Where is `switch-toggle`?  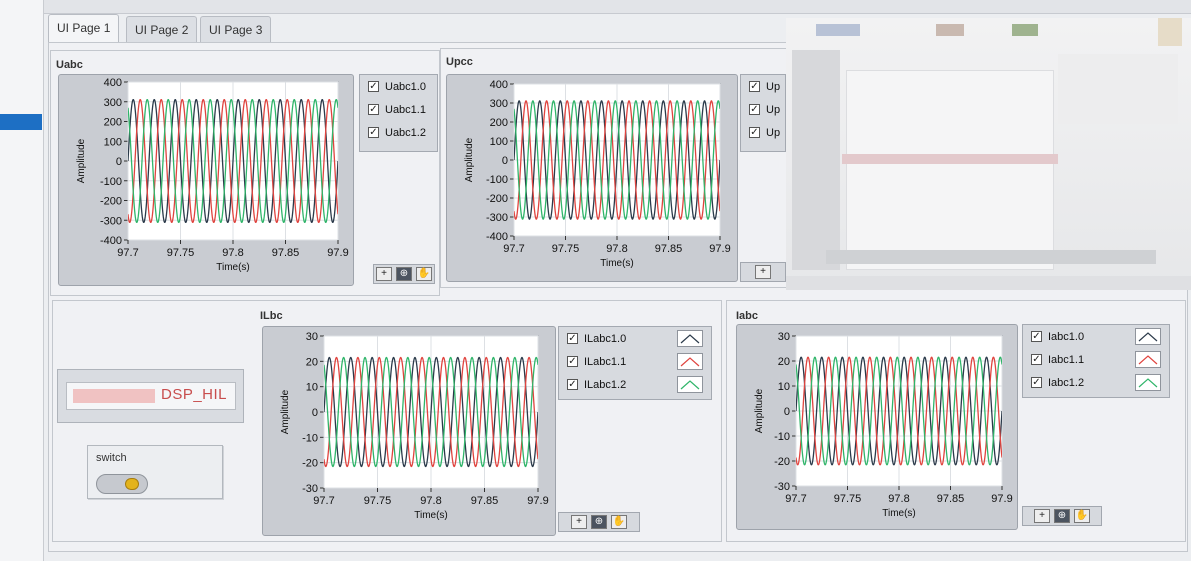 switch-toggle is located at coordinates (122, 484).